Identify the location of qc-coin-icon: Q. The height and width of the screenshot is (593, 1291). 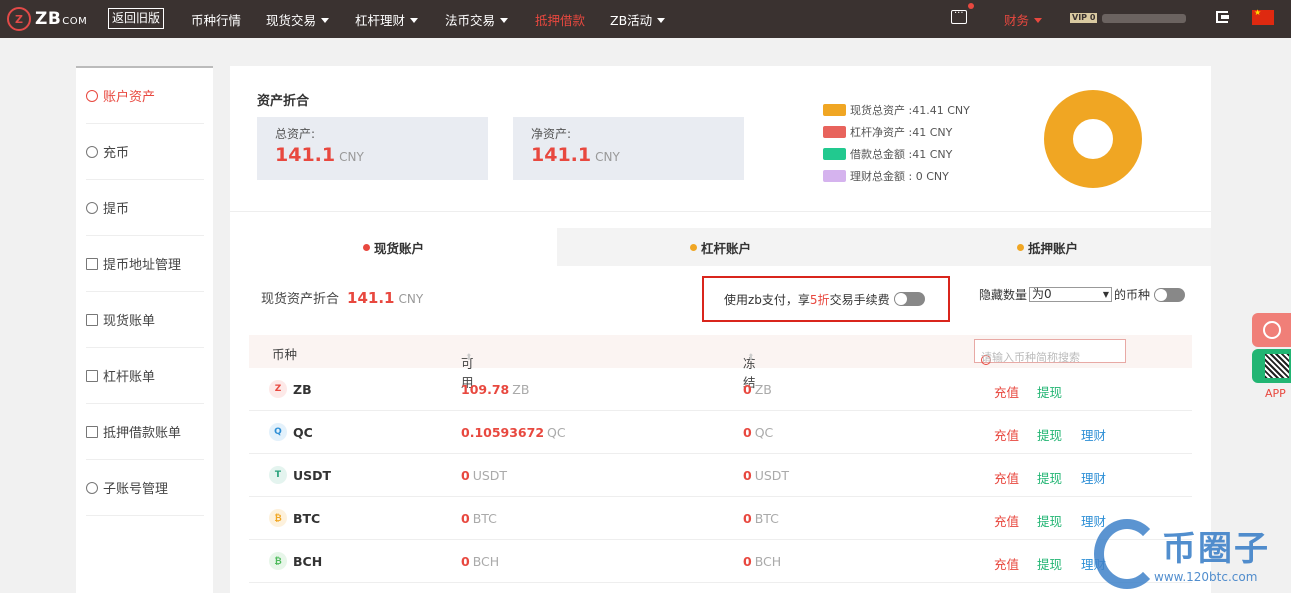
(278, 432).